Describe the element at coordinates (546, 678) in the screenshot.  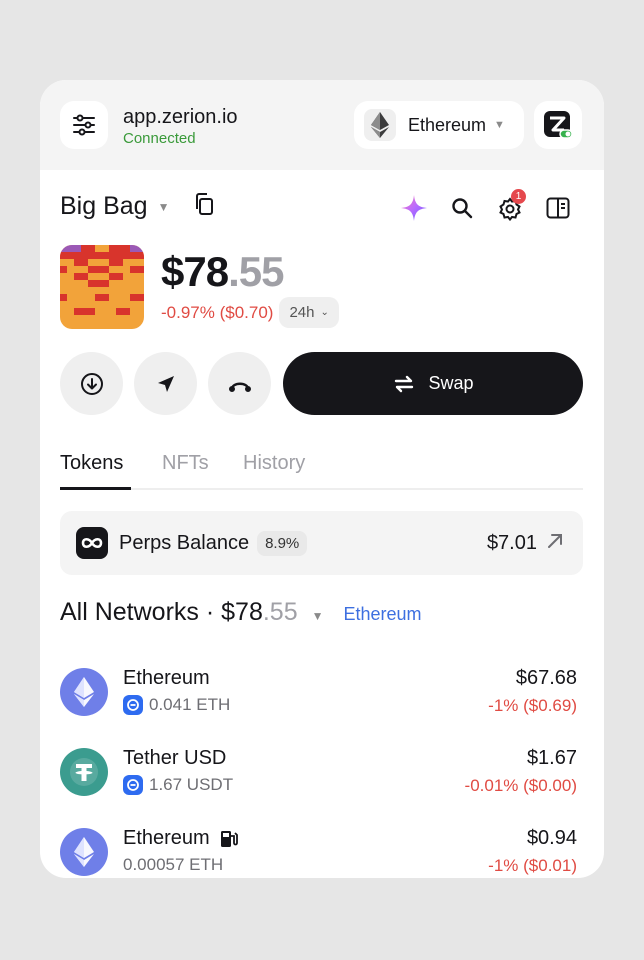
I see `token-value: $67.68` at that location.